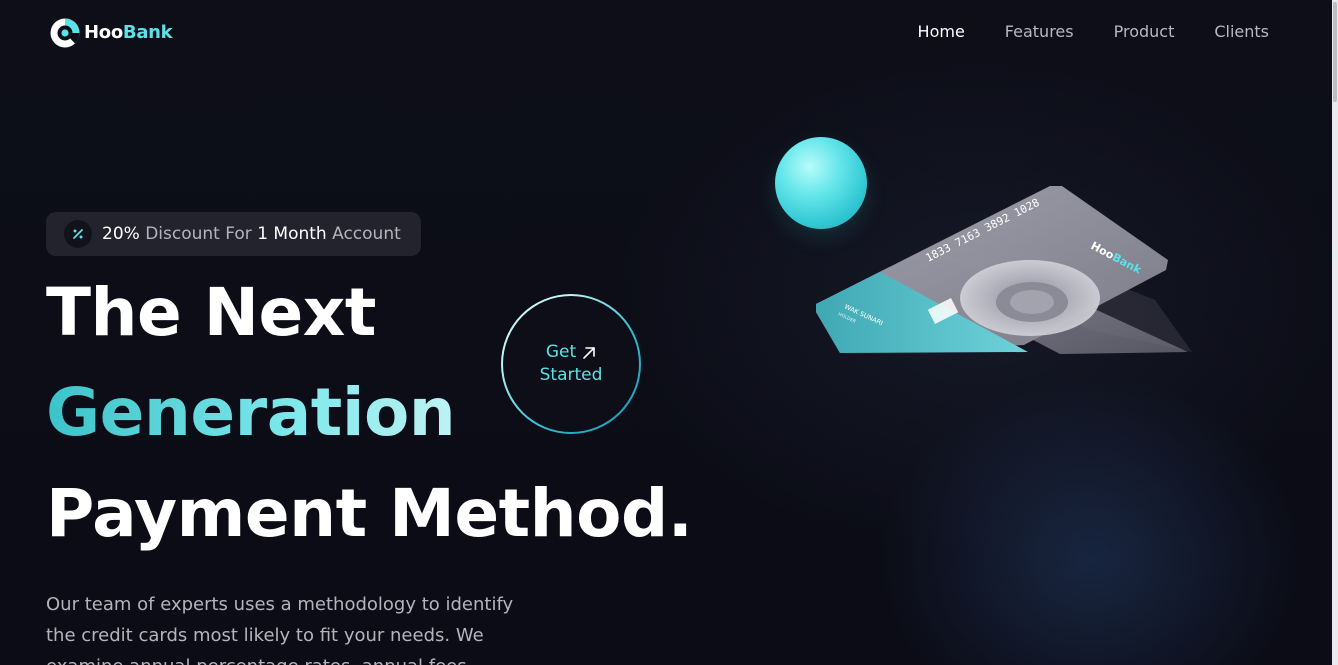 This screenshot has width=1338, height=665. What do you see at coordinates (1093, 31) in the screenshot?
I see `main-nav: Home Features Product Clients` at bounding box center [1093, 31].